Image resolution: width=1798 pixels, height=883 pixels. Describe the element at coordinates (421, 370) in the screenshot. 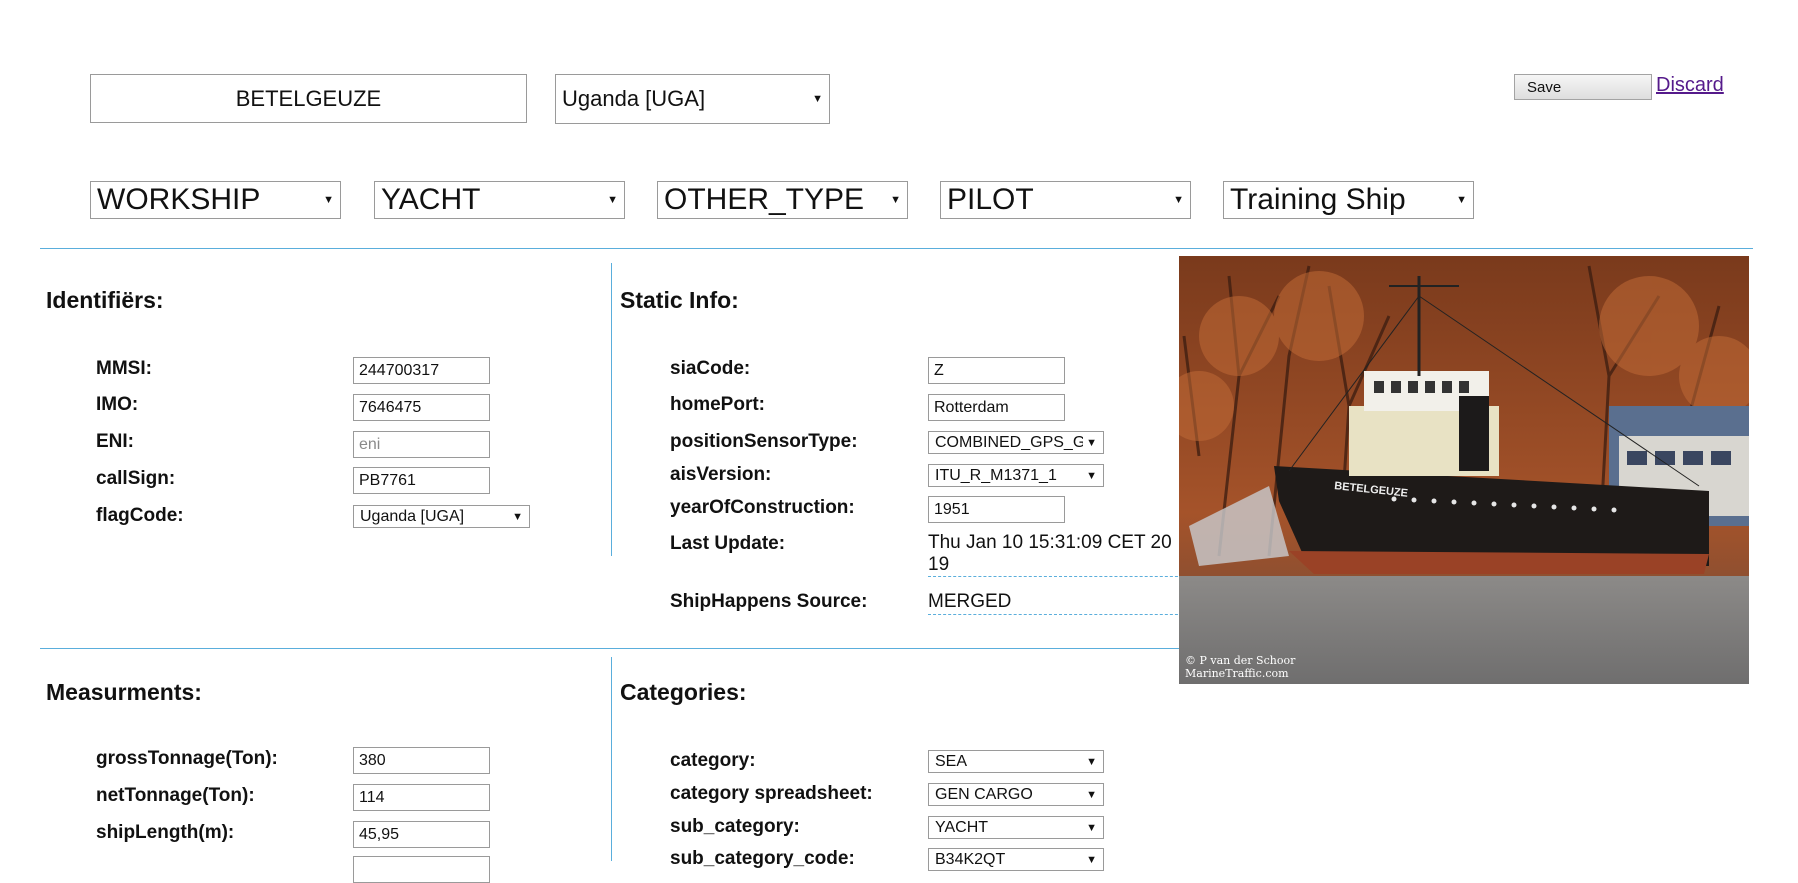

I see `mmsi-input: 244700317` at that location.